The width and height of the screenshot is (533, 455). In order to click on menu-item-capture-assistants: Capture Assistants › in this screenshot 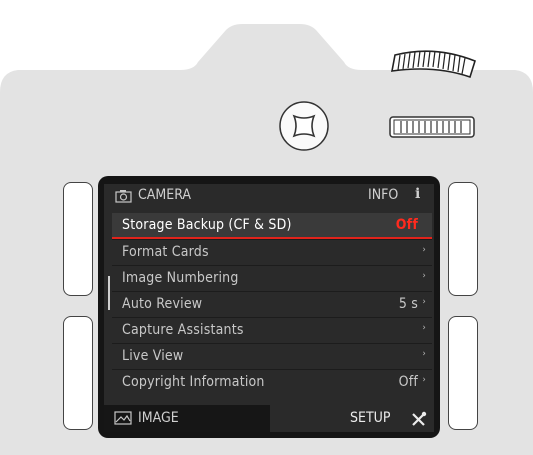, I will do `click(272, 330)`.